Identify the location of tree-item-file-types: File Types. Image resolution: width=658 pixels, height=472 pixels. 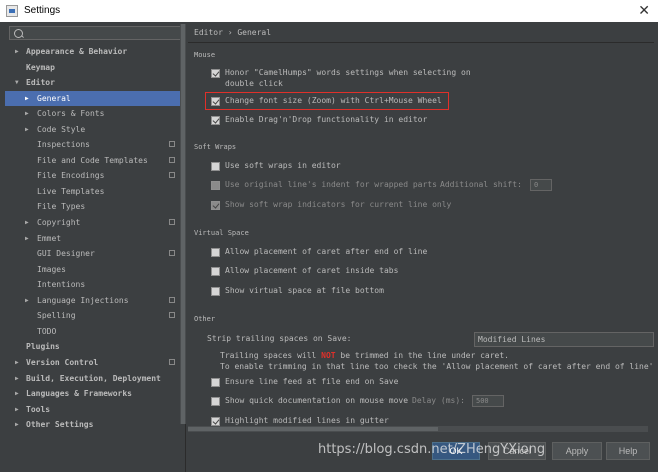
(95, 206).